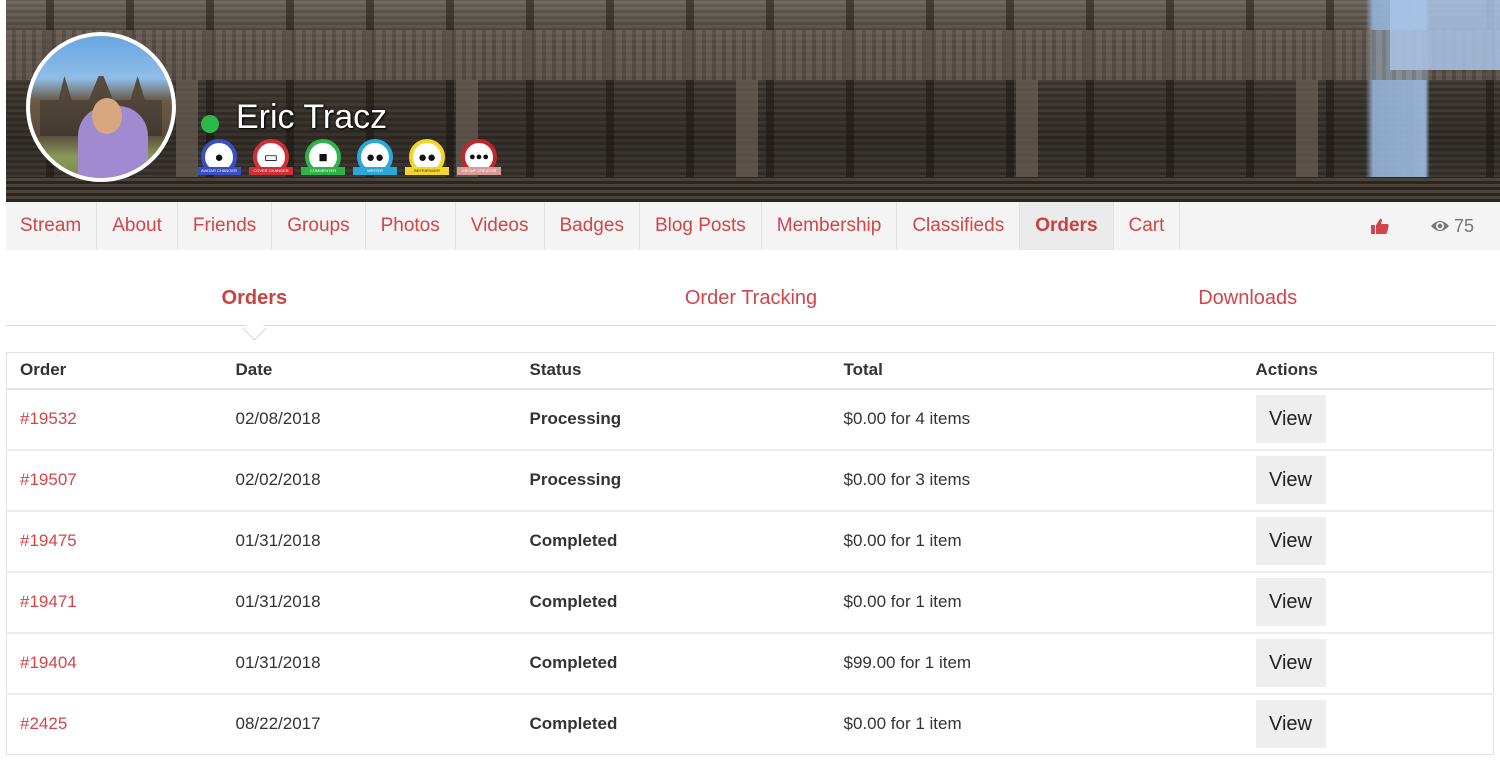 This screenshot has width=1500, height=761. I want to click on badge-label: GROUP CREATOR, so click(479, 171).